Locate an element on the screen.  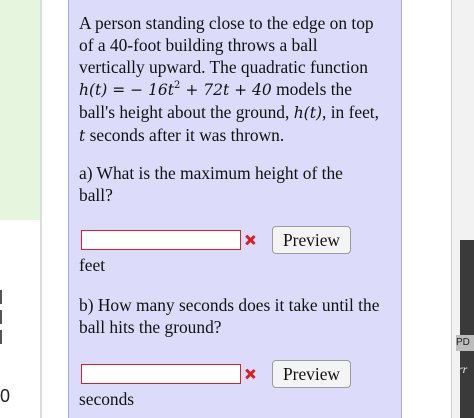
part-a-preview-button: Preview is located at coordinates (311, 240).